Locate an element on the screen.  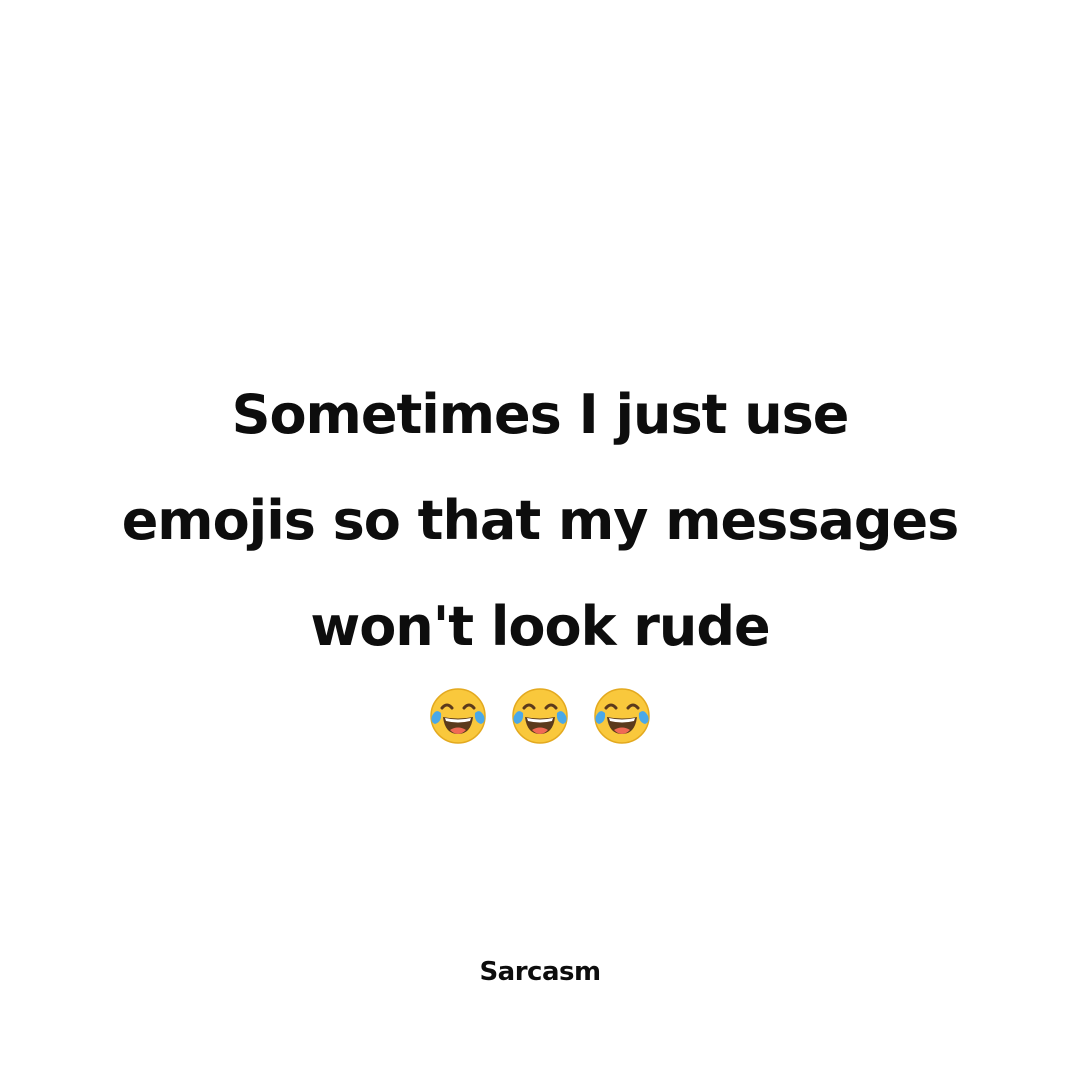
emoji-row is located at coordinates (540, 716).